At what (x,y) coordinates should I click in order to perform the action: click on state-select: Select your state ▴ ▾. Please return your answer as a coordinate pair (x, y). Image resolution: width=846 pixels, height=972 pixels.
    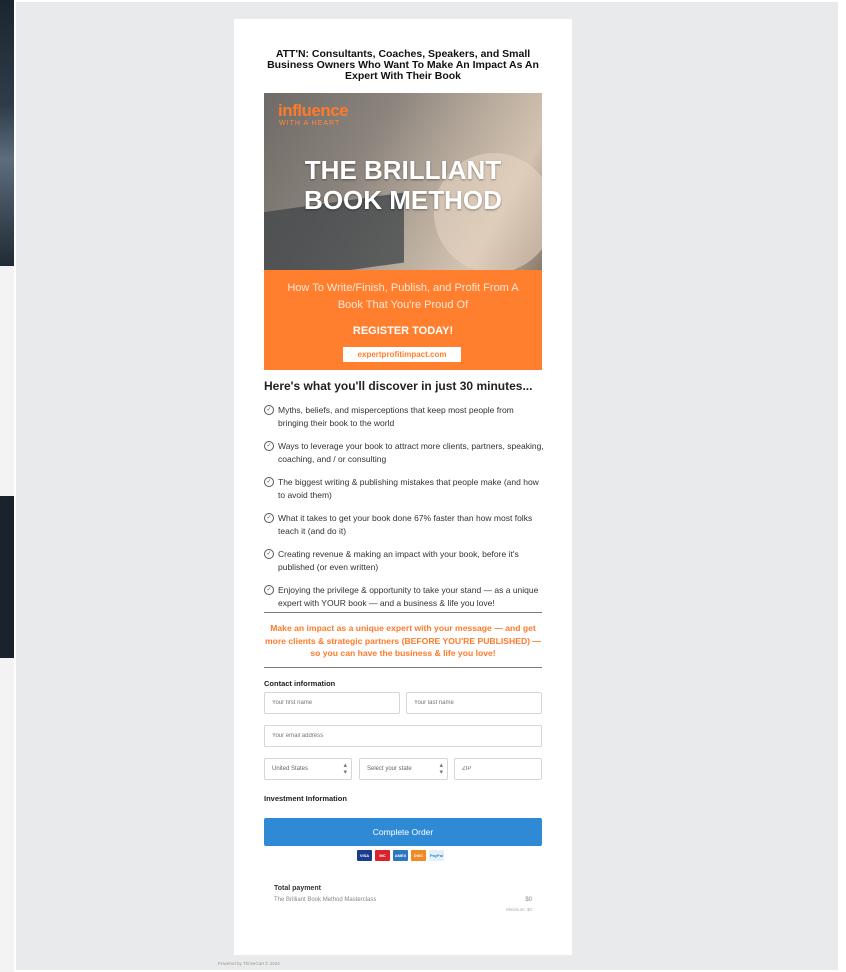
    Looking at the image, I should click on (403, 769).